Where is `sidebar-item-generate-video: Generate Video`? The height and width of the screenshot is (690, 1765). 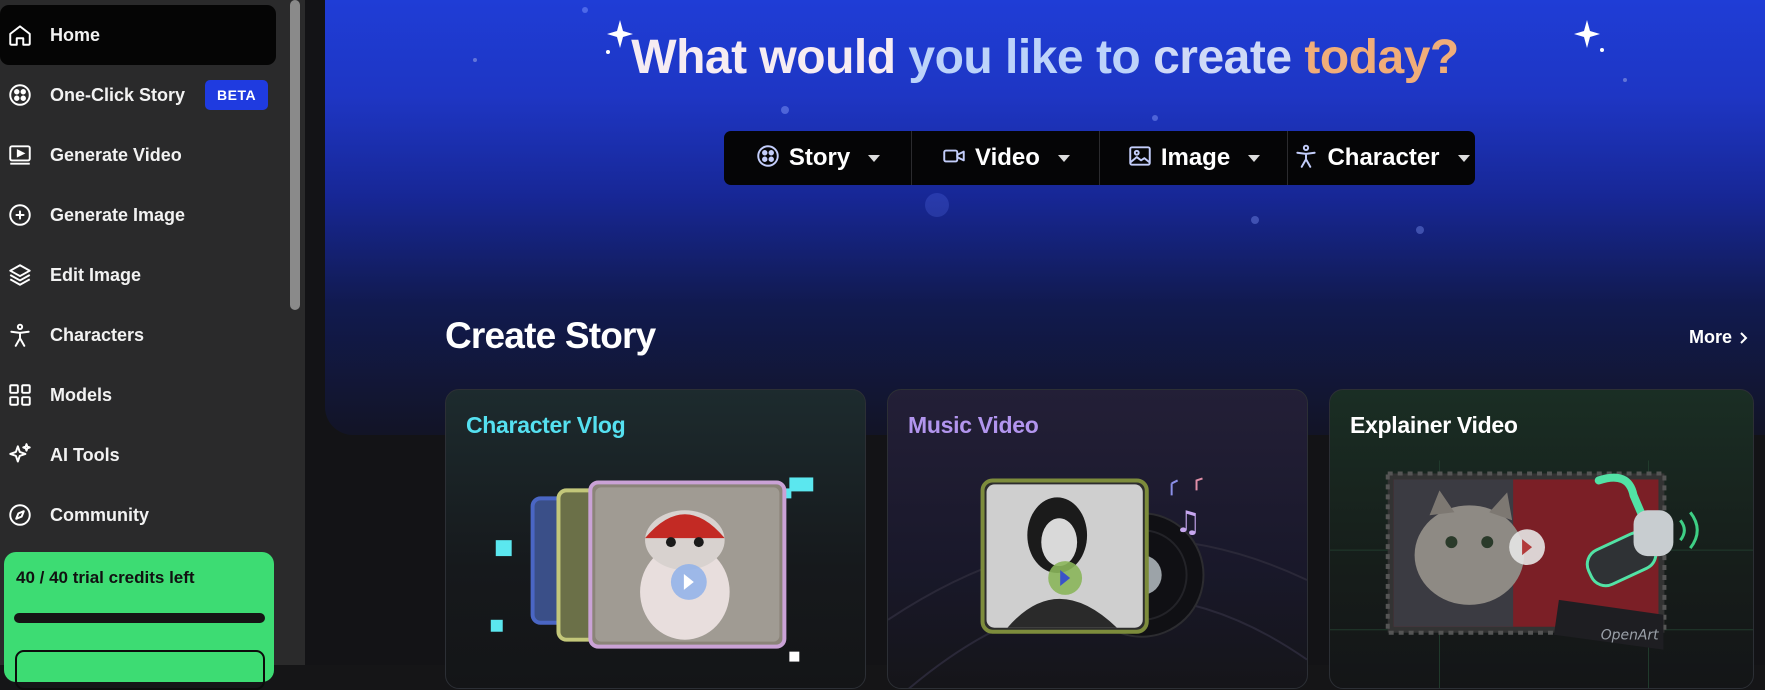
sidebar-item-generate-video: Generate Video is located at coordinates (138, 155).